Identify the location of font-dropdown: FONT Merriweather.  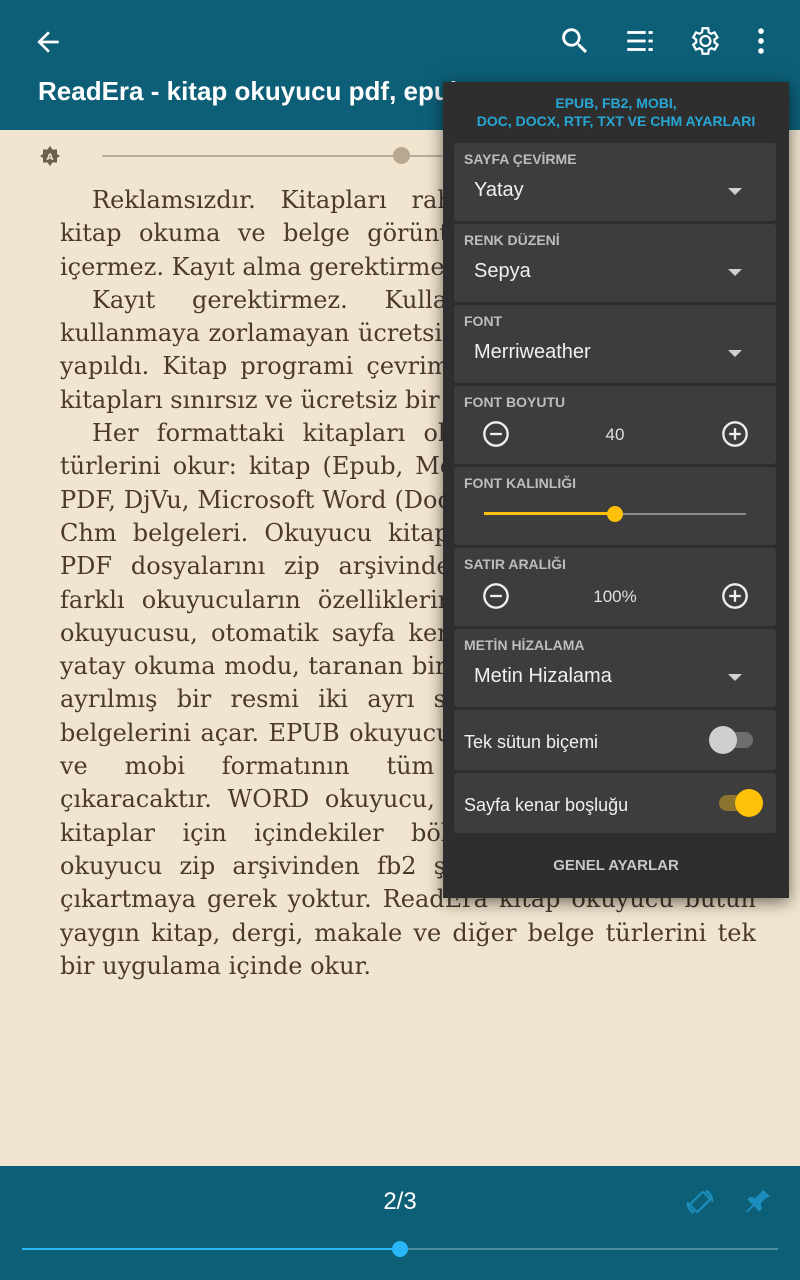
(615, 344).